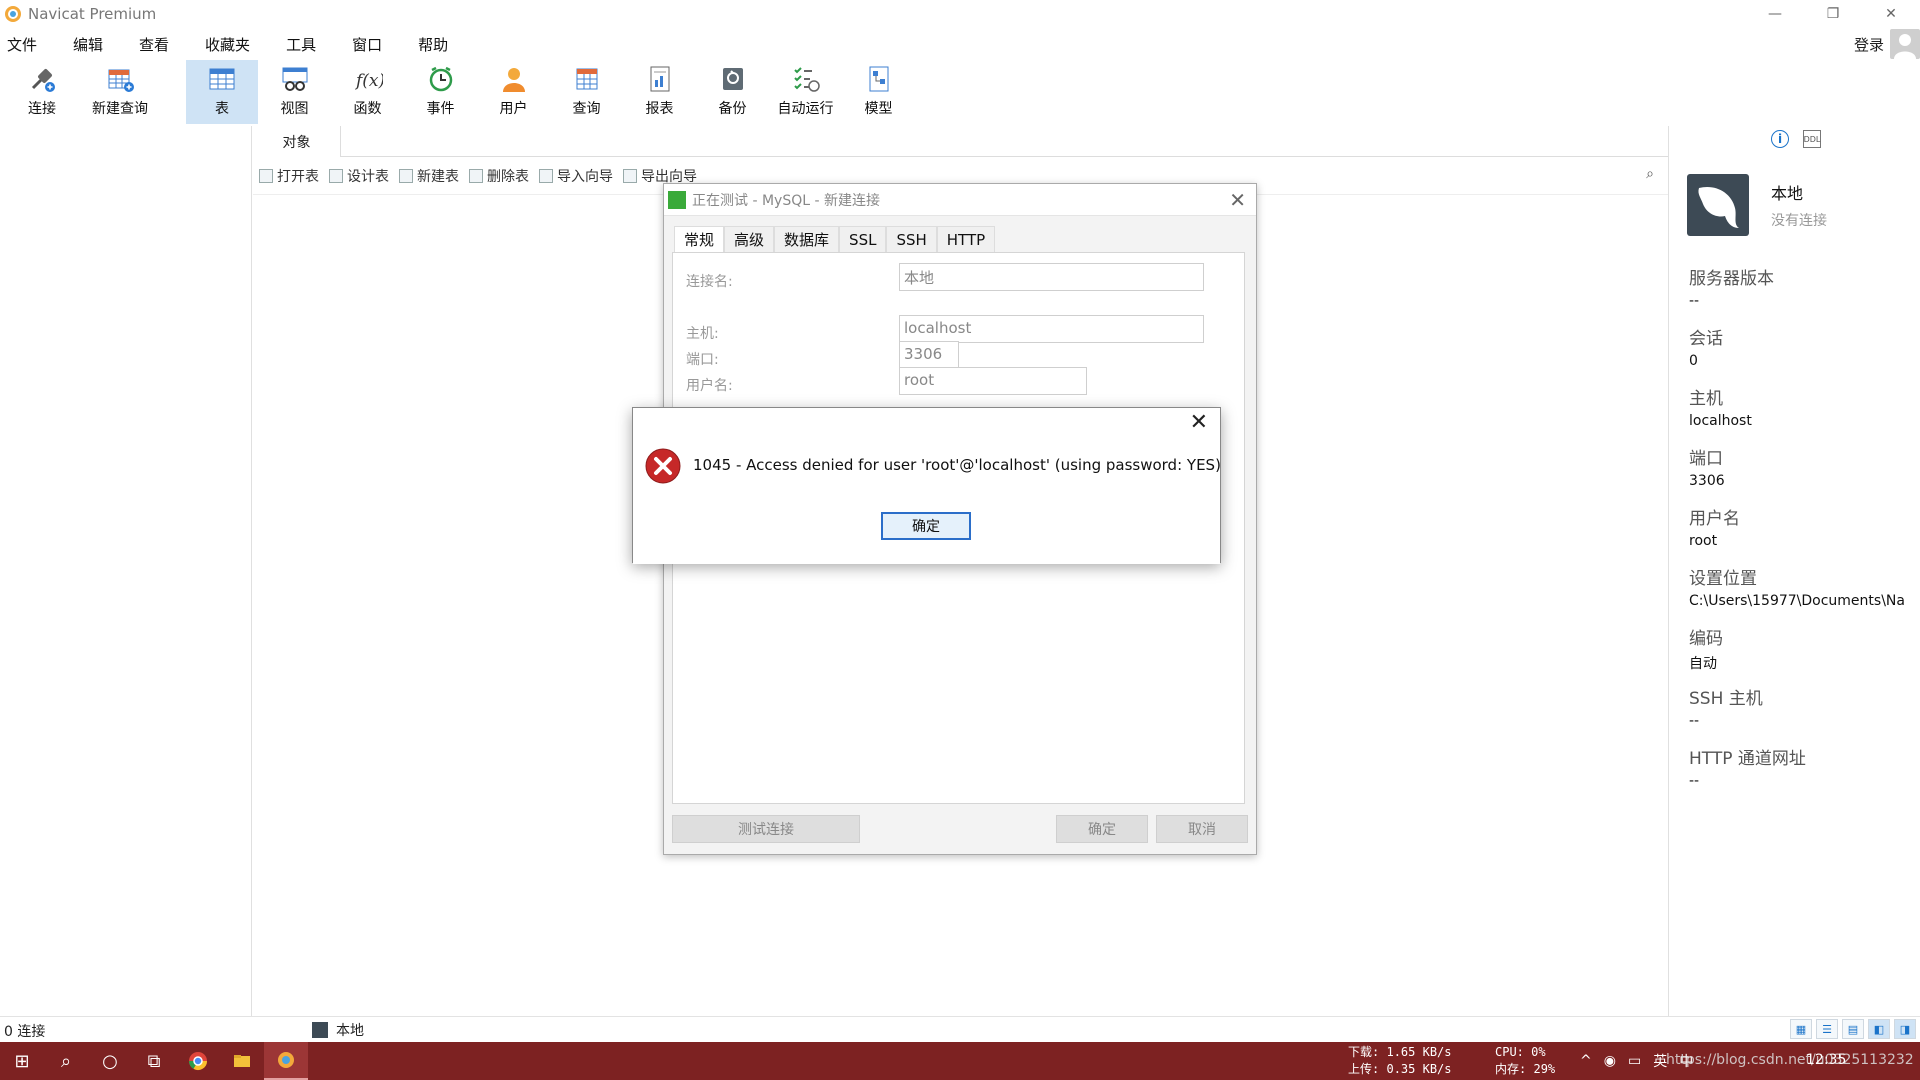 This screenshot has width=1920, height=1080. Describe the element at coordinates (966, 239) in the screenshot. I see `tab-http: HTTP` at that location.